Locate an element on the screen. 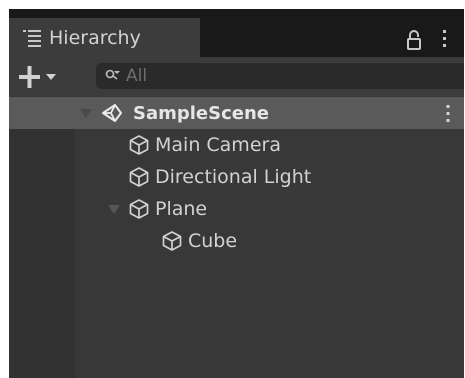  search-filter-icon is located at coordinates (112, 74).